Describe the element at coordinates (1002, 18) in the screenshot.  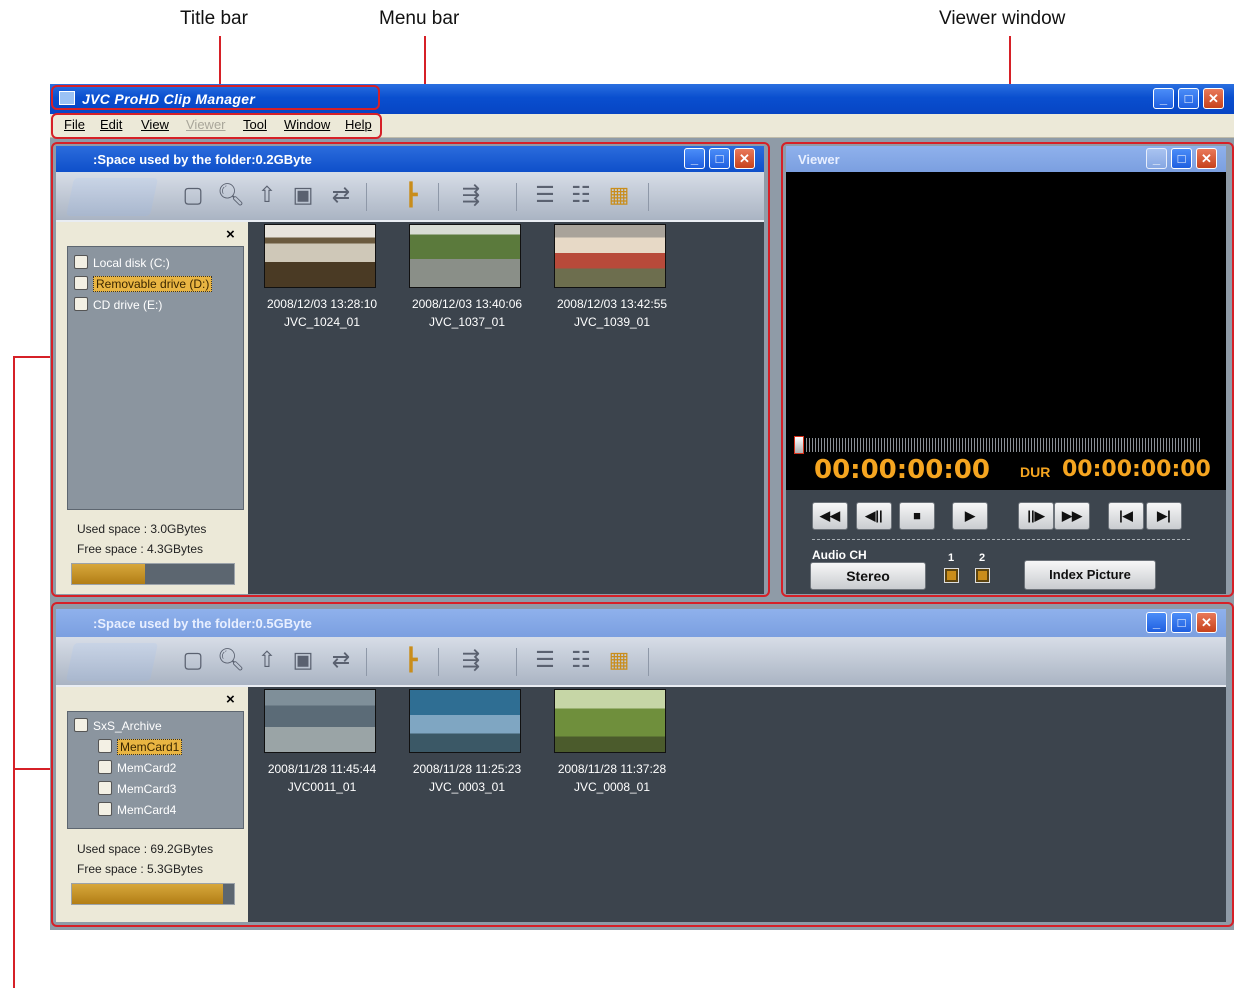
I see `callout-viewer-window: Viewer window` at that location.